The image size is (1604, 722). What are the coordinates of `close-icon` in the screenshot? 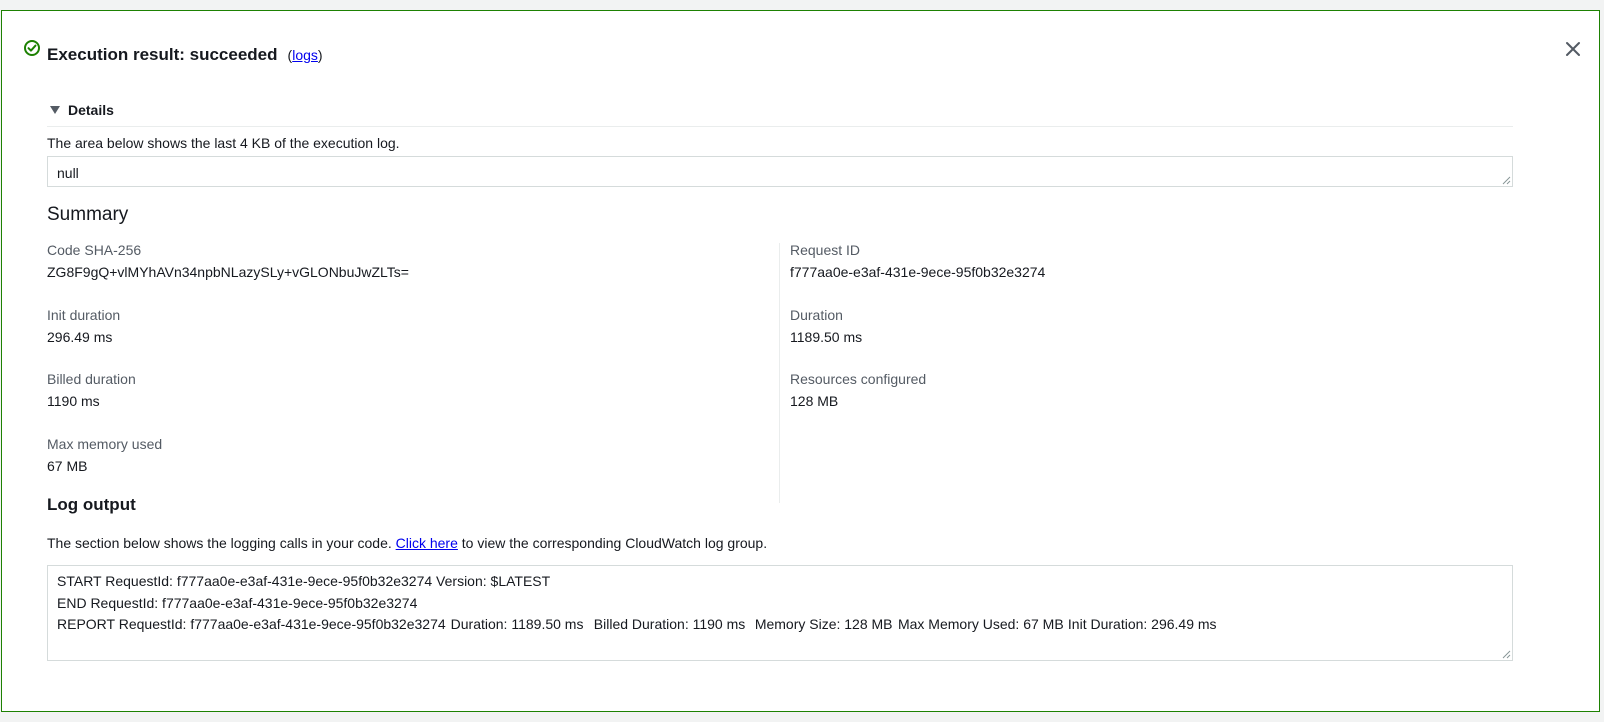 It's located at (1573, 49).